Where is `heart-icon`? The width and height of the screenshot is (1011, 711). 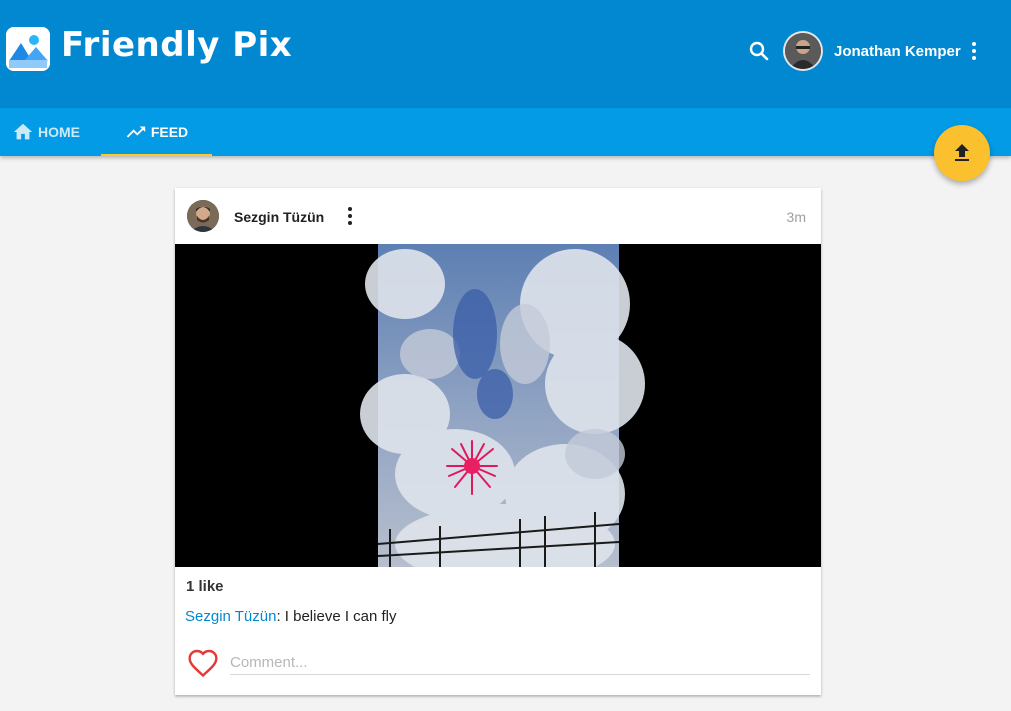 heart-icon is located at coordinates (203, 663).